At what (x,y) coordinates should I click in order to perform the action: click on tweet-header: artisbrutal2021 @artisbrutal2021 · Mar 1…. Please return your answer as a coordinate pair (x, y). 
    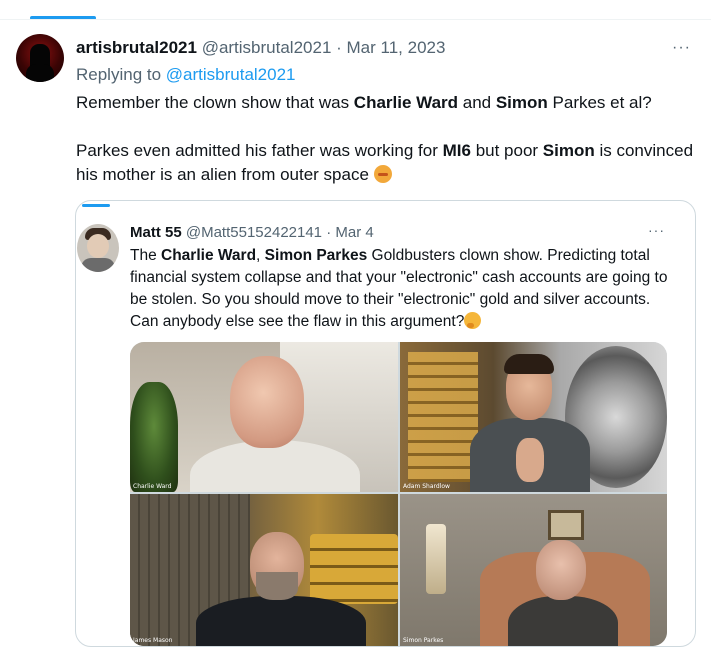
    Looking at the image, I should click on (260, 48).